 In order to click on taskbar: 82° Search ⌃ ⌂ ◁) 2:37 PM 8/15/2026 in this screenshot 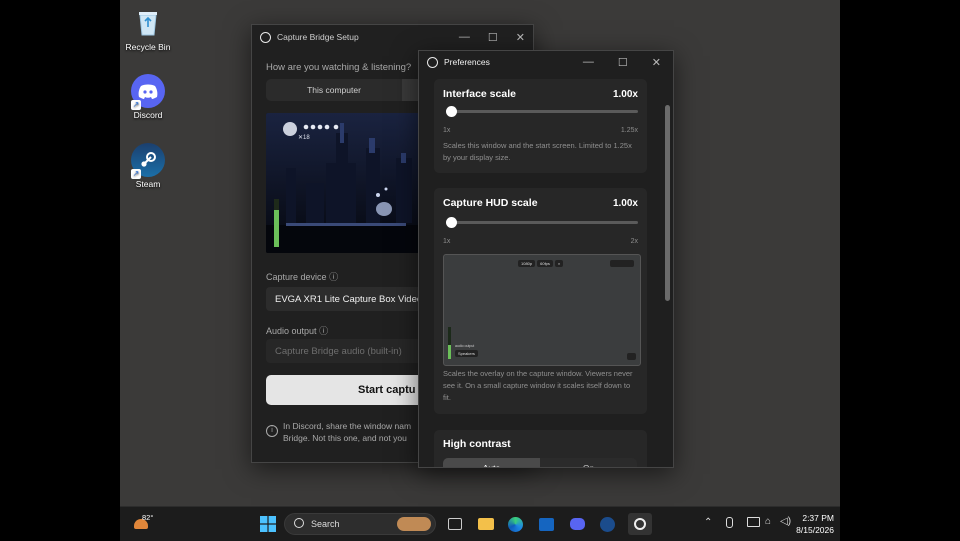, I will do `click(480, 523)`.